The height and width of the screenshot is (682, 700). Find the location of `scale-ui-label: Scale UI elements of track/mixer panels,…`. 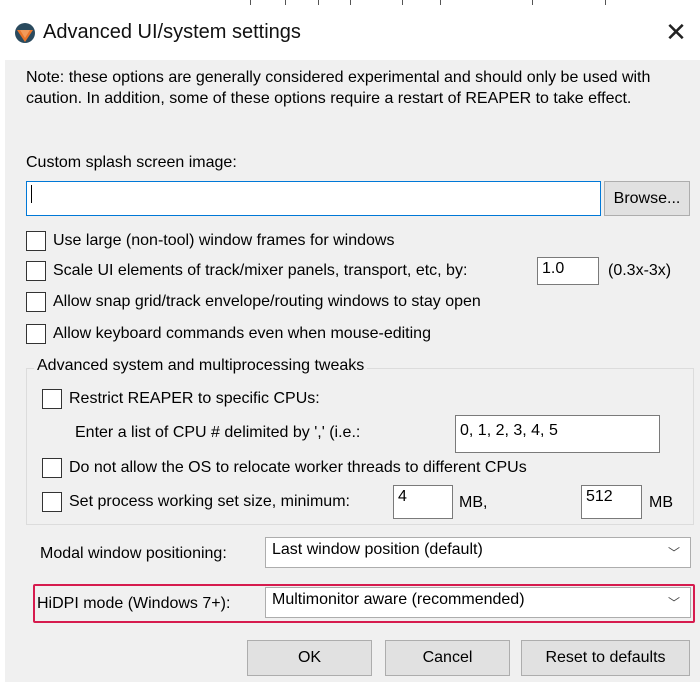

scale-ui-label: Scale UI elements of track/mixer panels,… is located at coordinates (260, 270).